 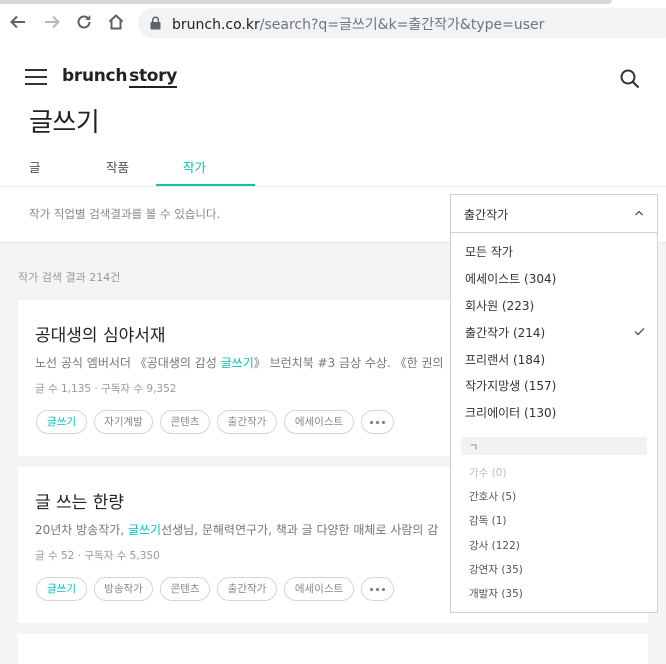 What do you see at coordinates (194, 166) in the screenshot?
I see `tab-authors: 작가` at bounding box center [194, 166].